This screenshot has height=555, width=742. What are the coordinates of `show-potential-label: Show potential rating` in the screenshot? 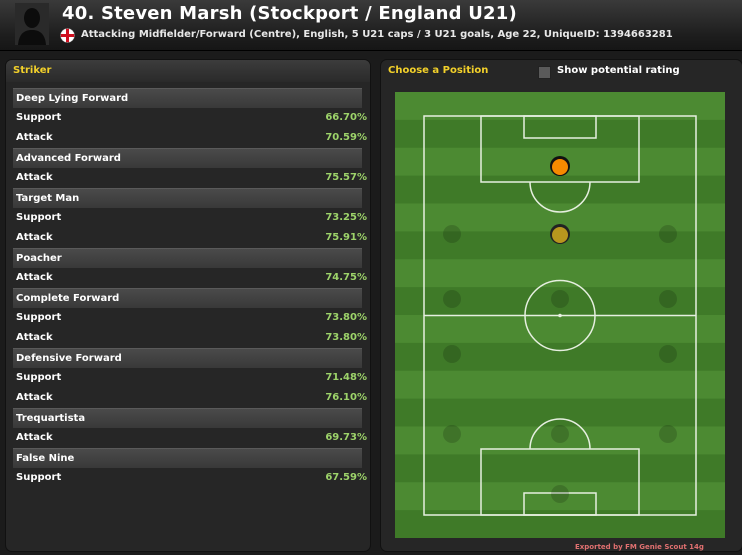 It's located at (618, 70).